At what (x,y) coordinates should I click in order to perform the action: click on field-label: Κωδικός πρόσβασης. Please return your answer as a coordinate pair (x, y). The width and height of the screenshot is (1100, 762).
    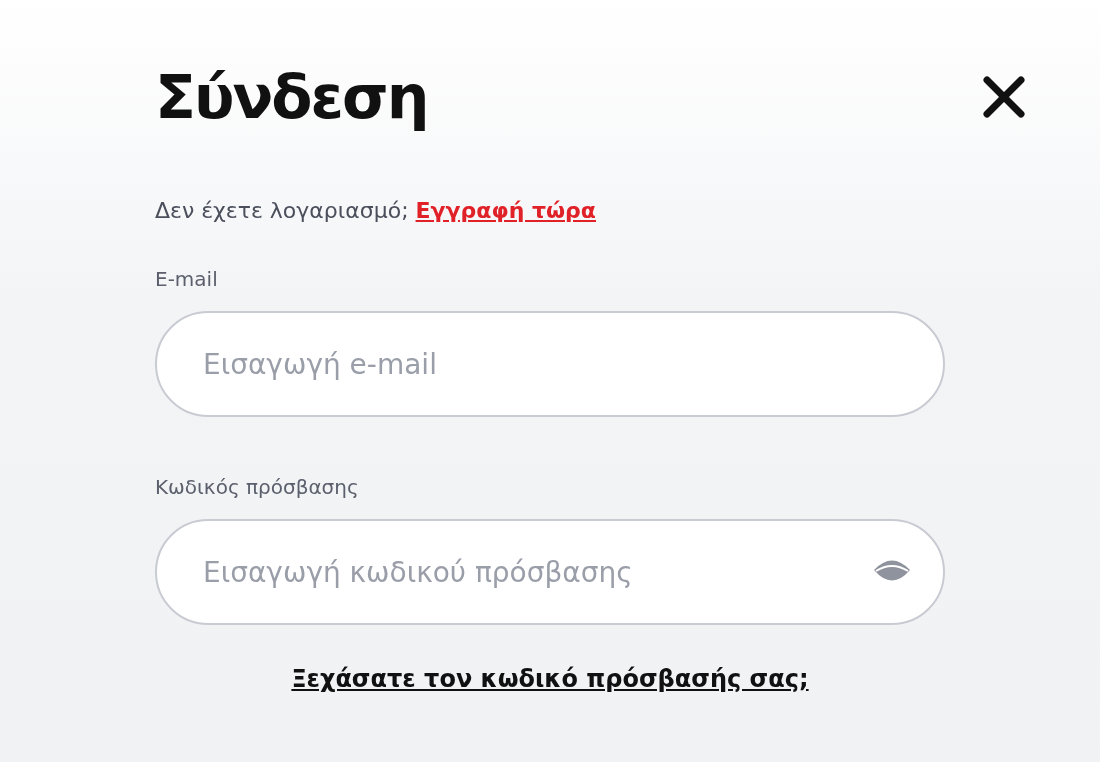
    Looking at the image, I should click on (257, 487).